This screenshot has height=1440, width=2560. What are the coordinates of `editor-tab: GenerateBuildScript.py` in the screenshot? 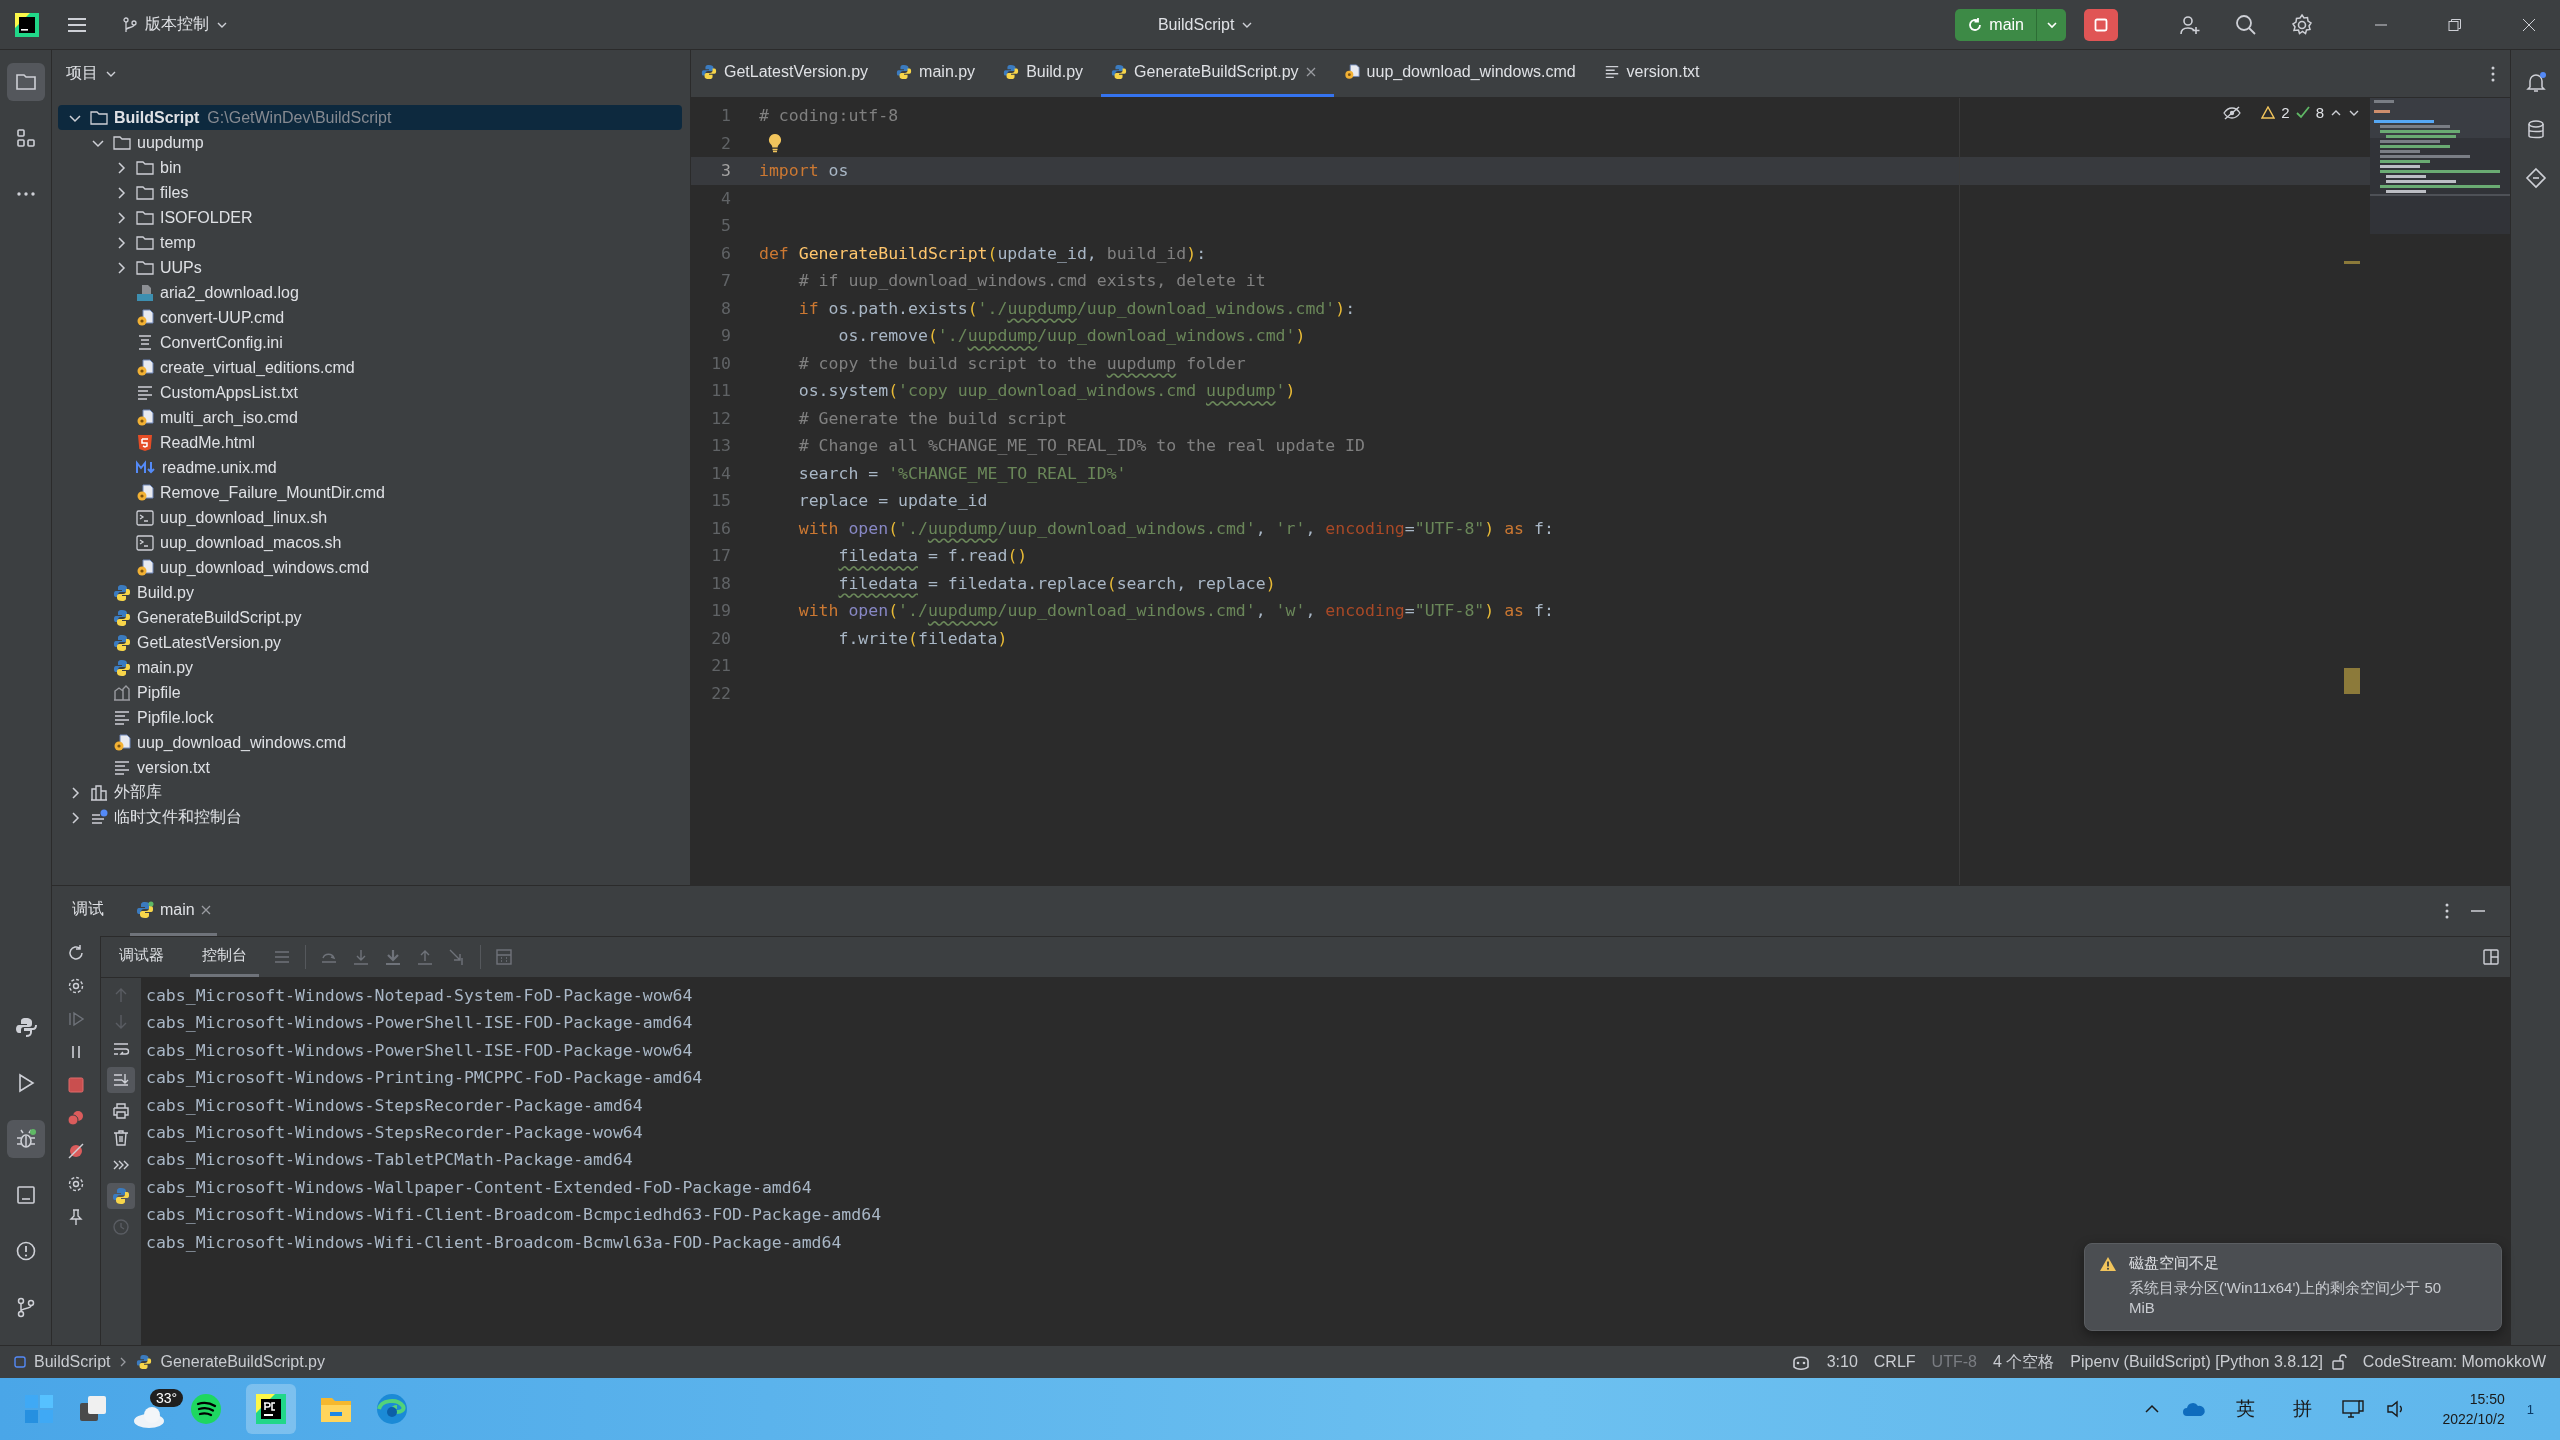 It's located at (1217, 73).